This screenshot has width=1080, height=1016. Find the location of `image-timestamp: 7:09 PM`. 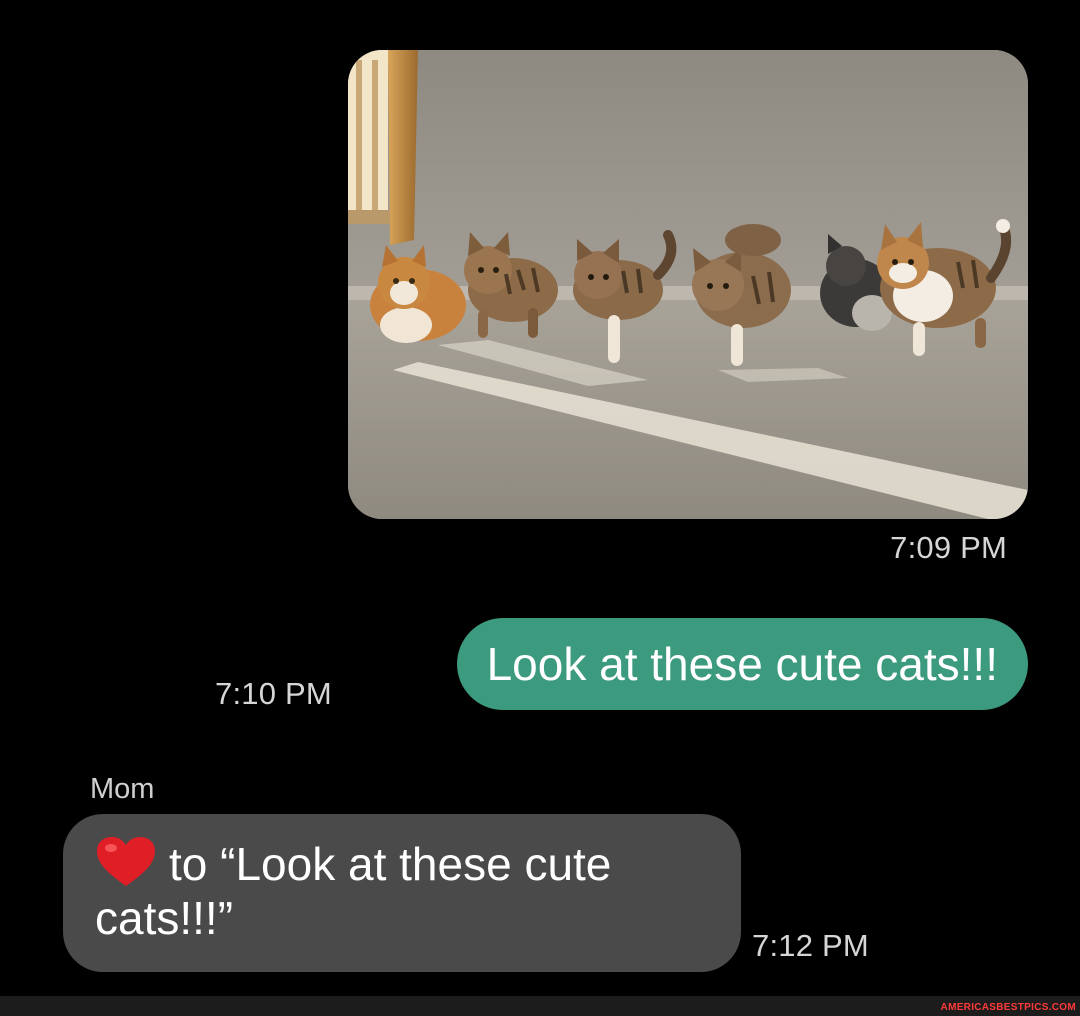

image-timestamp: 7:09 PM is located at coordinates (948, 547).